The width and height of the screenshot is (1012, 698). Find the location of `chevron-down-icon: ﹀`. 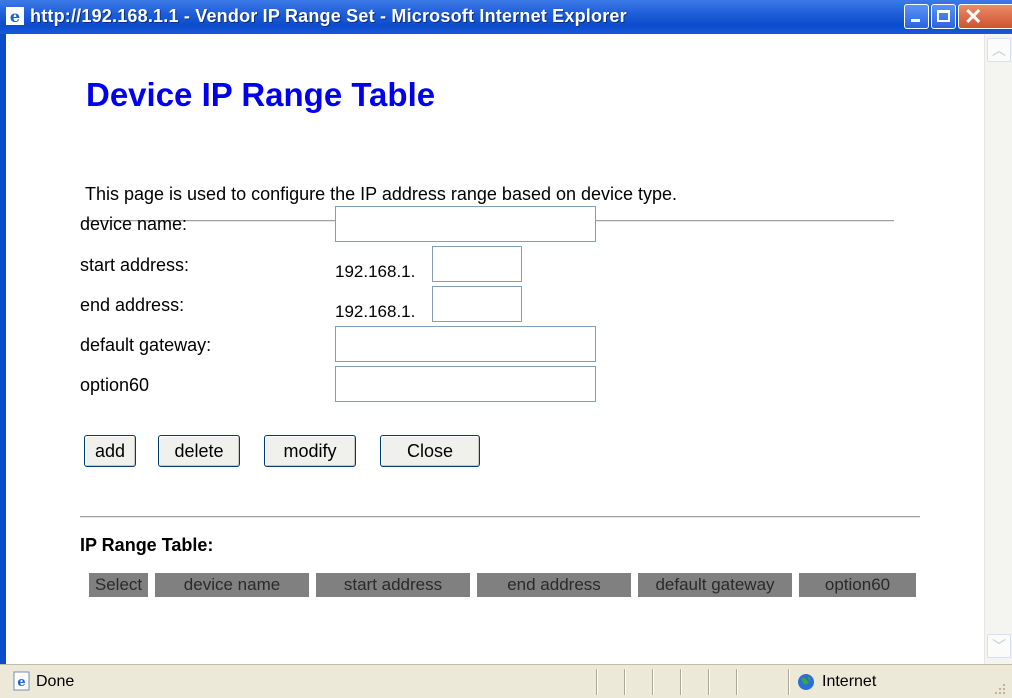

chevron-down-icon: ﹀ is located at coordinates (999, 646).